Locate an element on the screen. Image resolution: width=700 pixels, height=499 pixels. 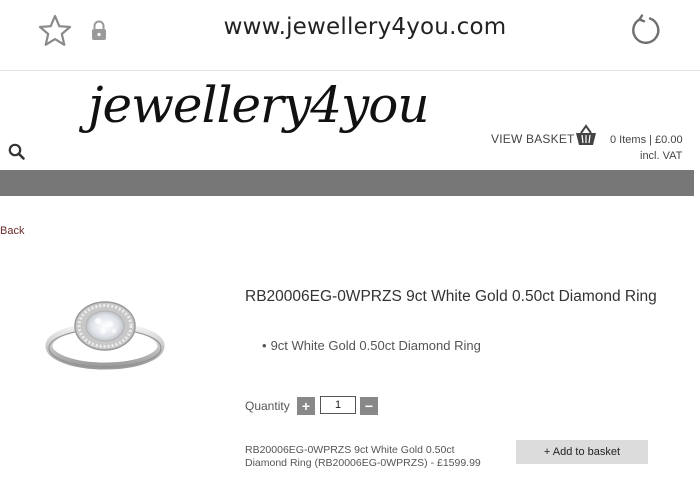
lock-icon is located at coordinates (99, 30).